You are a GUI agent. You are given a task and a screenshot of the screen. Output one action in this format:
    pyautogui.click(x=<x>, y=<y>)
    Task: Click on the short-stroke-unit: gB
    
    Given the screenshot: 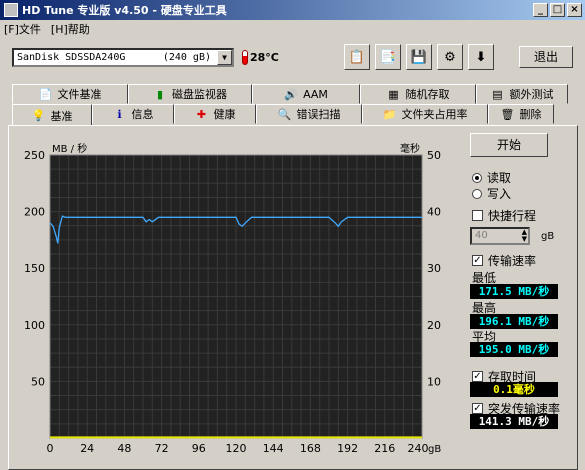 What is the action you would take?
    pyautogui.click(x=548, y=236)
    